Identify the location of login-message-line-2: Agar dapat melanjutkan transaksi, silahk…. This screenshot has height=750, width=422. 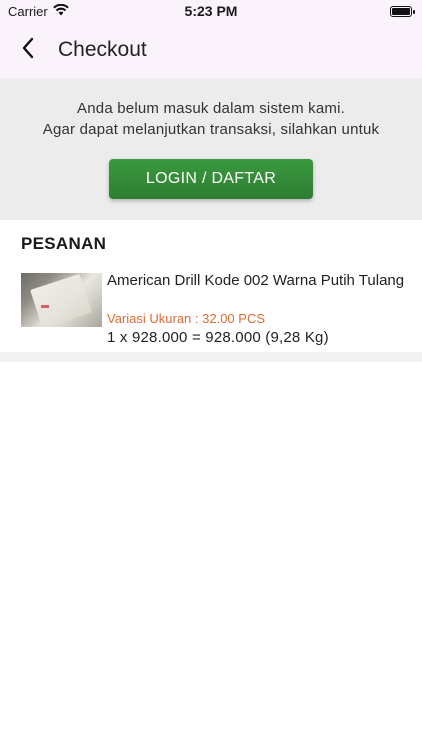
(211, 129).